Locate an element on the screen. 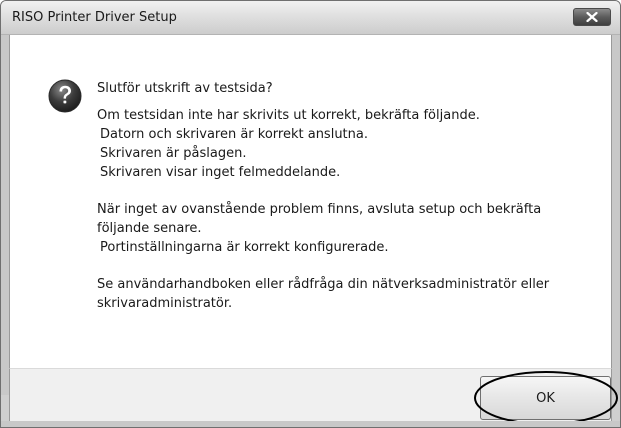 This screenshot has width=621, height=428. window-frame-bottom is located at coordinates (310, 424).